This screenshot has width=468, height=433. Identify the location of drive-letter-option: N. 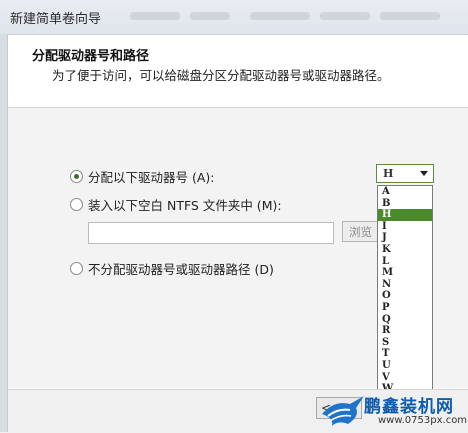
(405, 285).